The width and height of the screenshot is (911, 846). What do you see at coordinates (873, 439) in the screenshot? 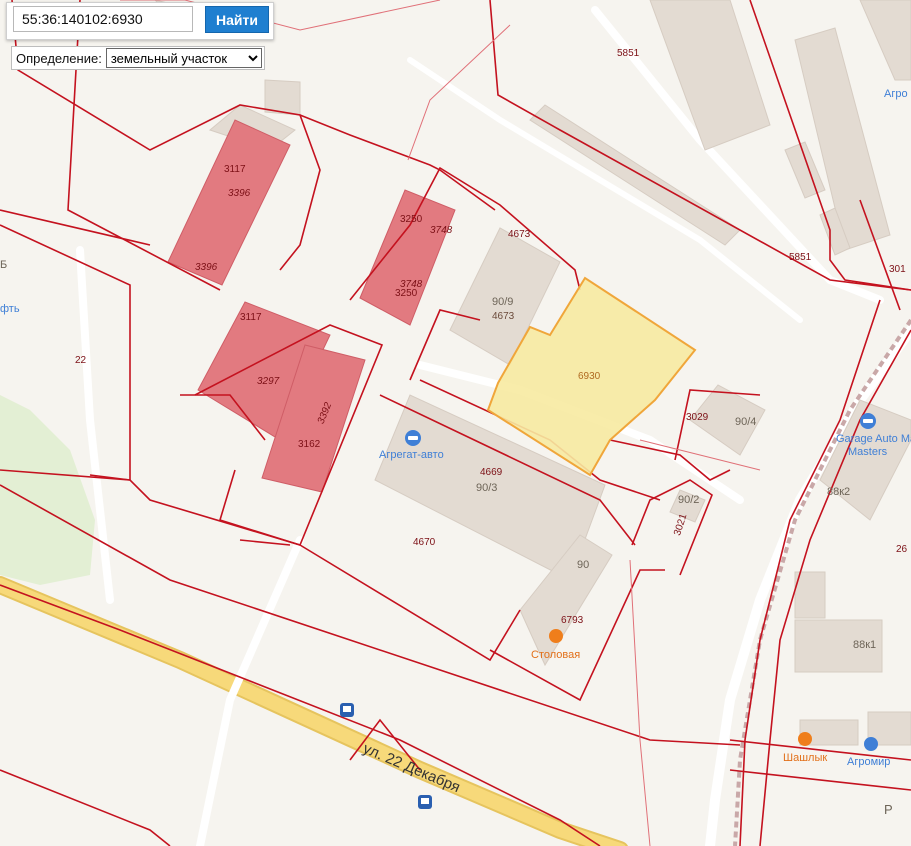
I see `poi-label: Garage Auto Masters` at bounding box center [873, 439].